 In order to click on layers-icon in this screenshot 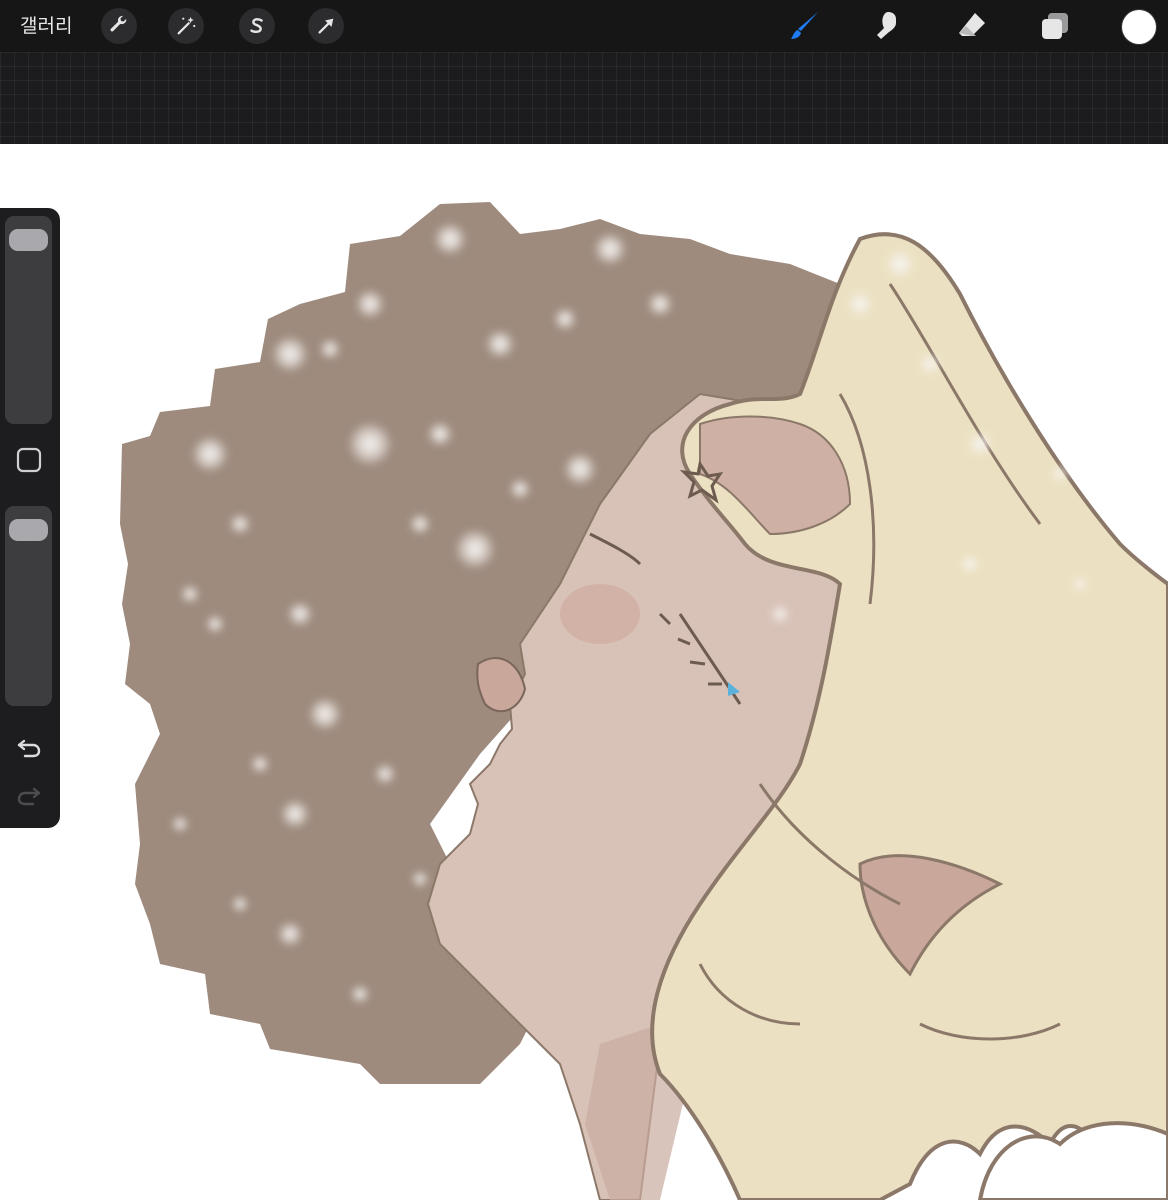, I will do `click(1055, 26)`.